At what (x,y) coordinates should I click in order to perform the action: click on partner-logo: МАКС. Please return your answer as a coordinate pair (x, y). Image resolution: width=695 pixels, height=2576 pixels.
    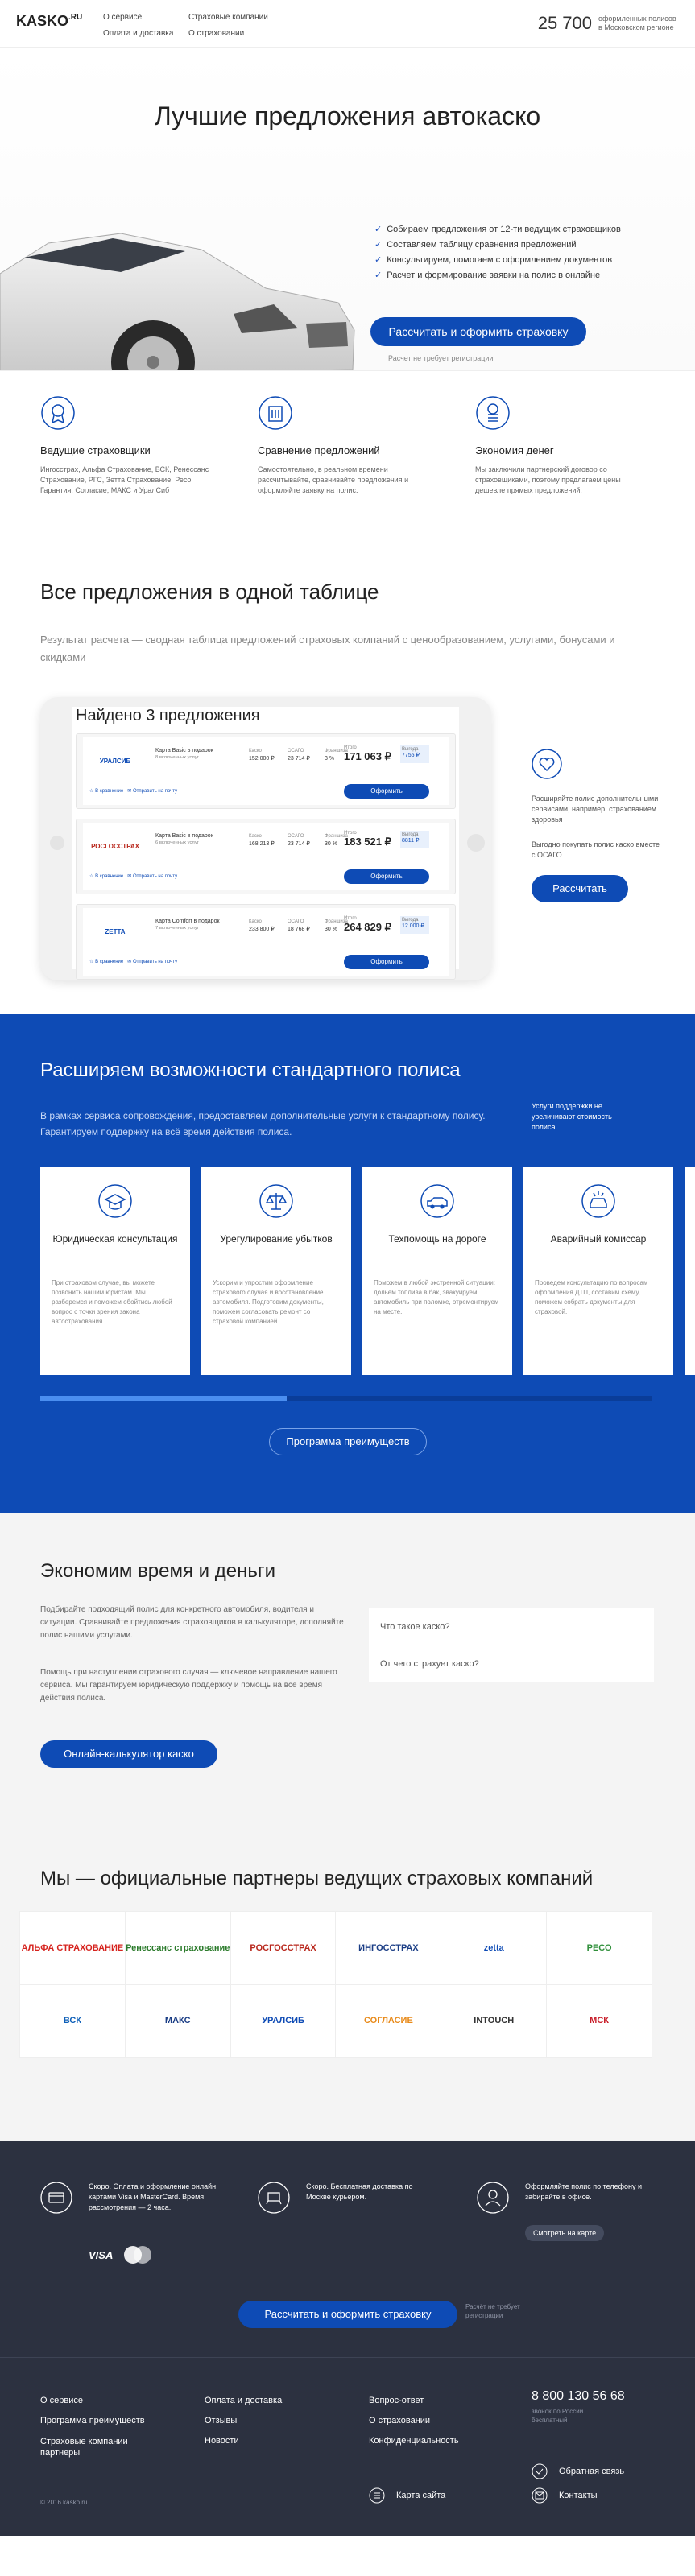
    Looking at the image, I should click on (177, 2020).